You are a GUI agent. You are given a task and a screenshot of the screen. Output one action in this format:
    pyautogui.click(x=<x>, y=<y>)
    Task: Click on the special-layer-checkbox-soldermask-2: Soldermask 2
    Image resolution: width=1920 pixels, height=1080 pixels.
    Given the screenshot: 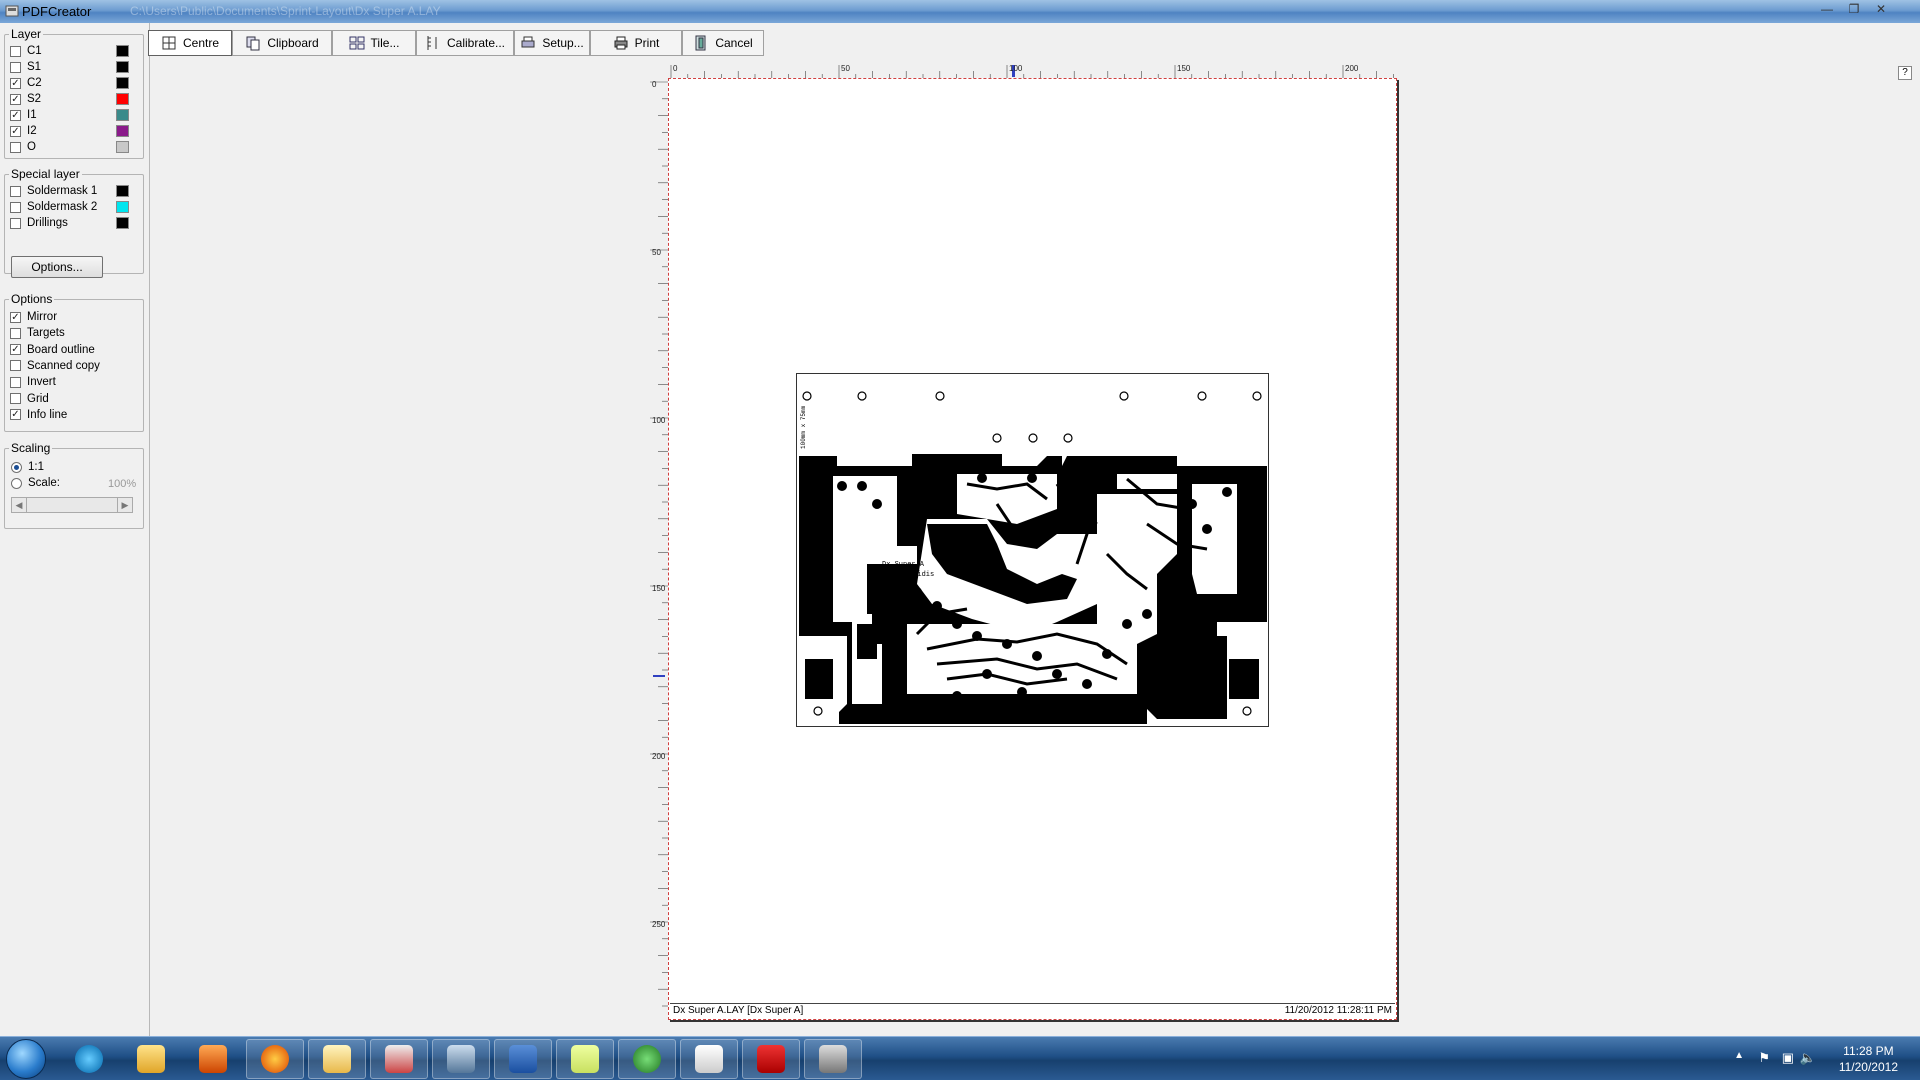 What is the action you would take?
    pyautogui.click(x=53, y=207)
    